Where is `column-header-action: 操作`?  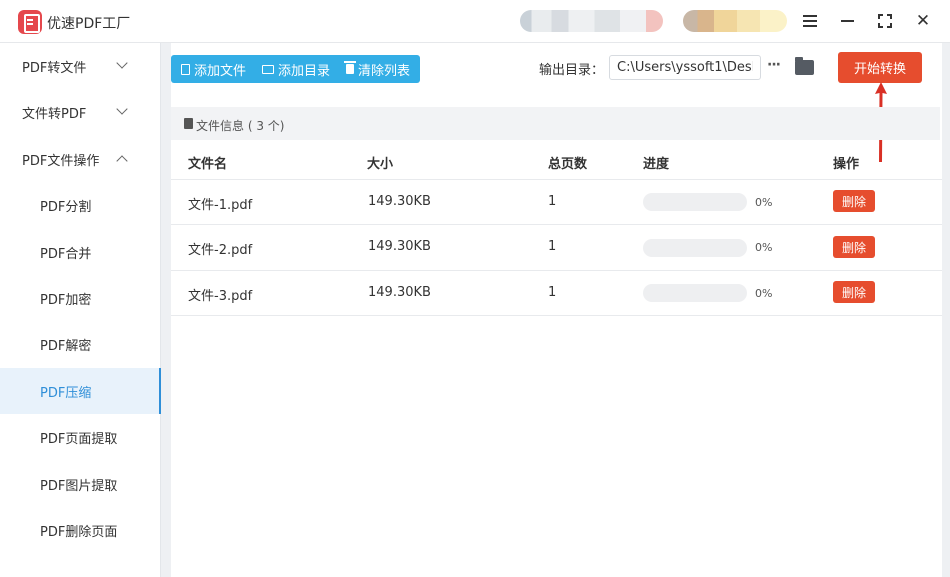 column-header-action: 操作 is located at coordinates (846, 164).